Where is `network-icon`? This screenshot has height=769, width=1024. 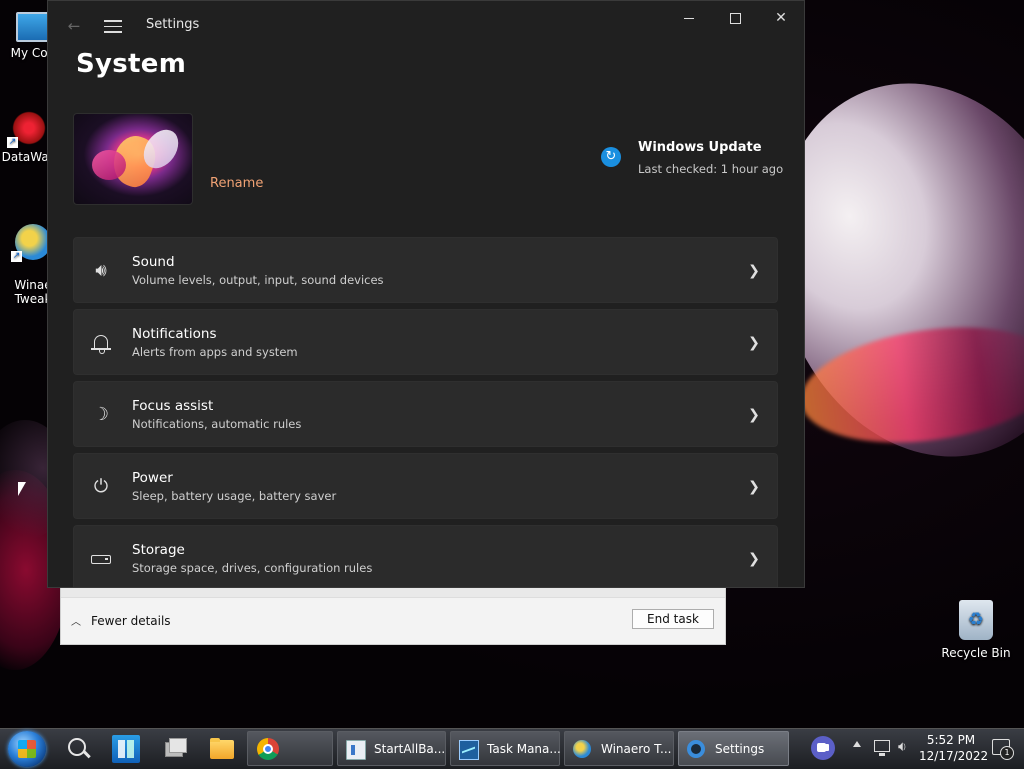 network-icon is located at coordinates (882, 748).